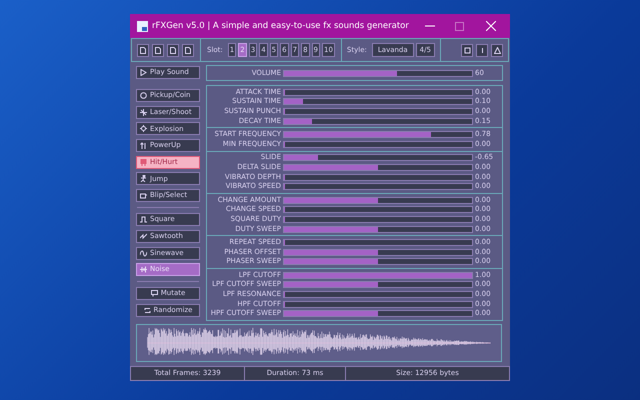 Image resolution: width=640 pixels, height=400 pixels. What do you see at coordinates (143, 236) in the screenshot?
I see `sawtooth-wave-icon` at bounding box center [143, 236].